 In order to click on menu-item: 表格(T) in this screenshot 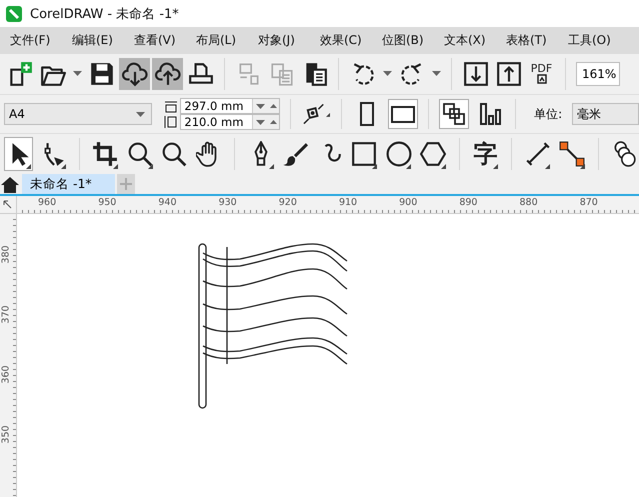, I will do `click(530, 41)`.